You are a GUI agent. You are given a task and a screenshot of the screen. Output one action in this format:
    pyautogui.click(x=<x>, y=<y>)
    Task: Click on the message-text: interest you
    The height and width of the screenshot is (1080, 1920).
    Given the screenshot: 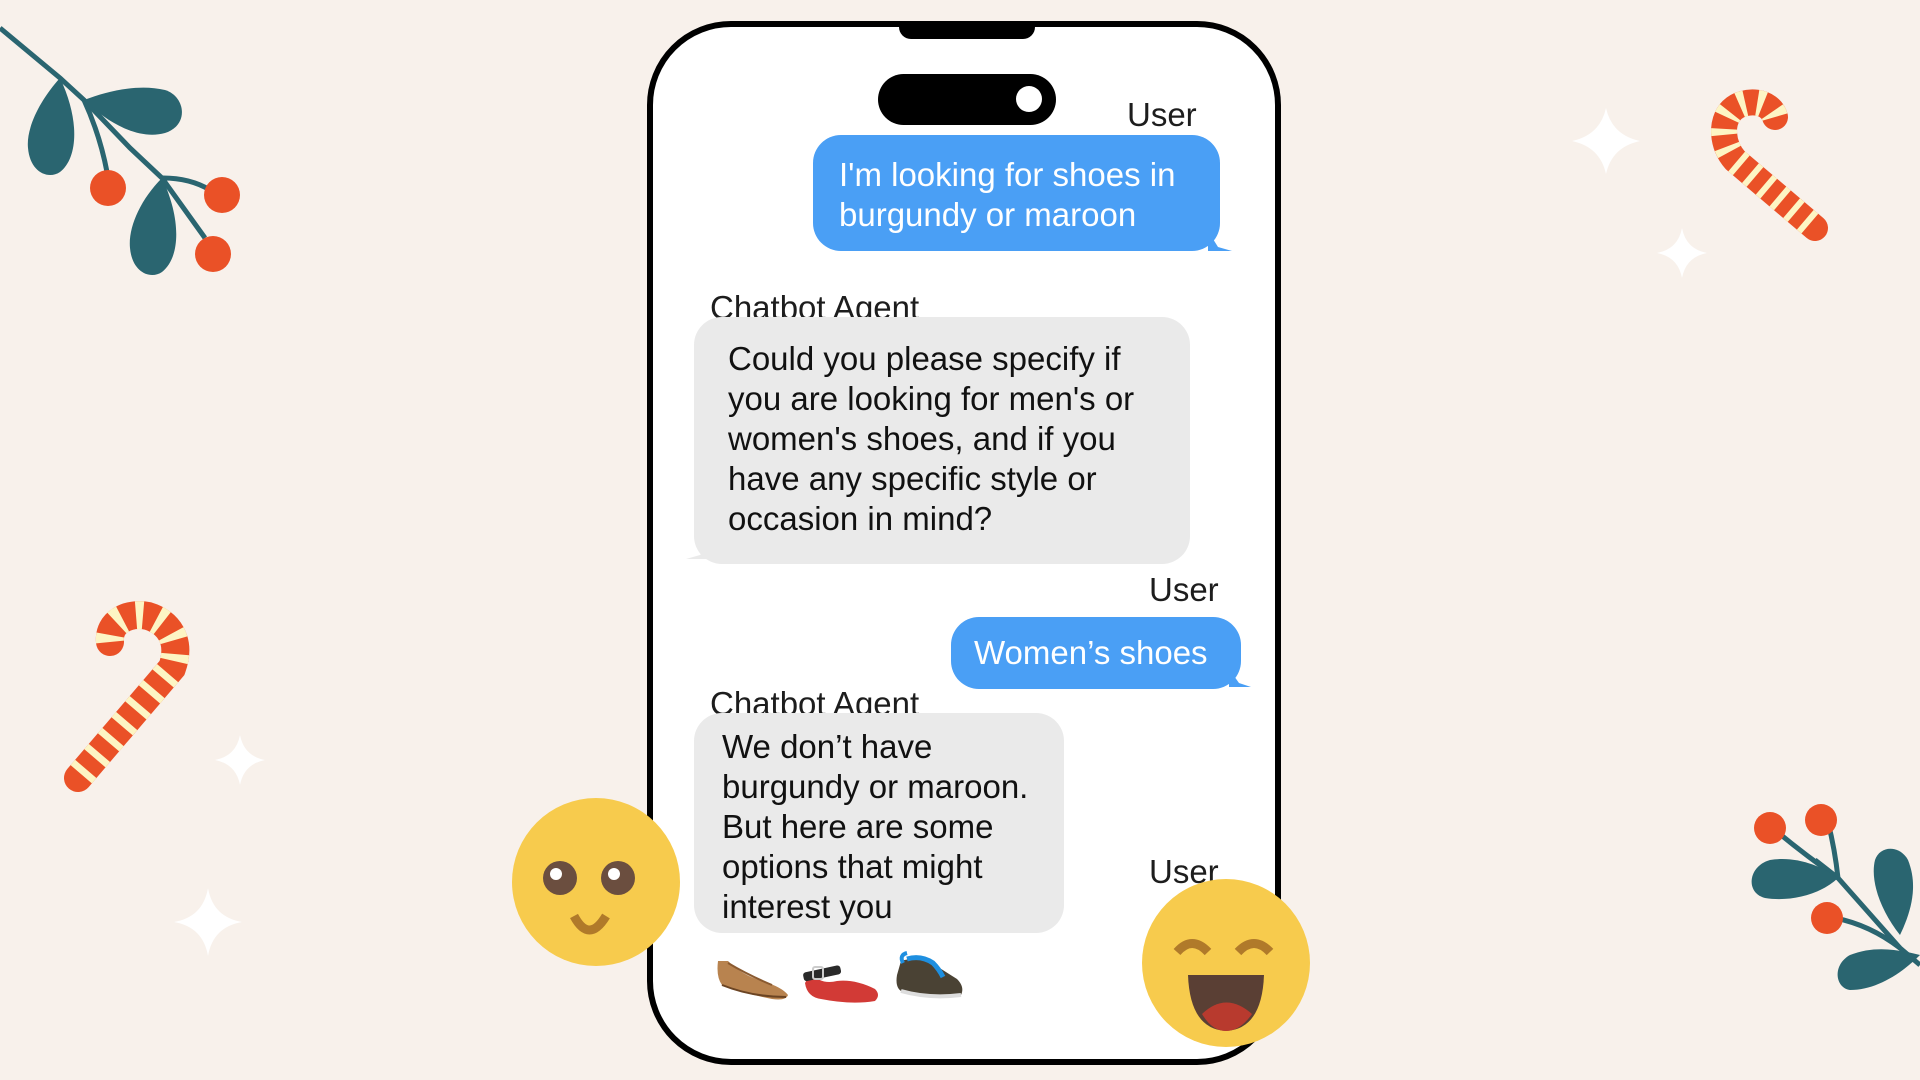 What is the action you would take?
    pyautogui.click(x=807, y=906)
    